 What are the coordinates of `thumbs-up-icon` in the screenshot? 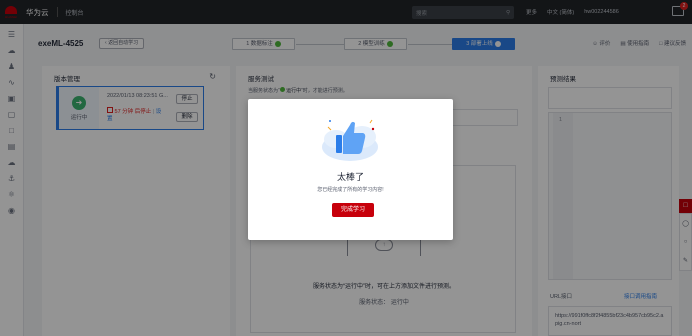 It's located at (350, 140).